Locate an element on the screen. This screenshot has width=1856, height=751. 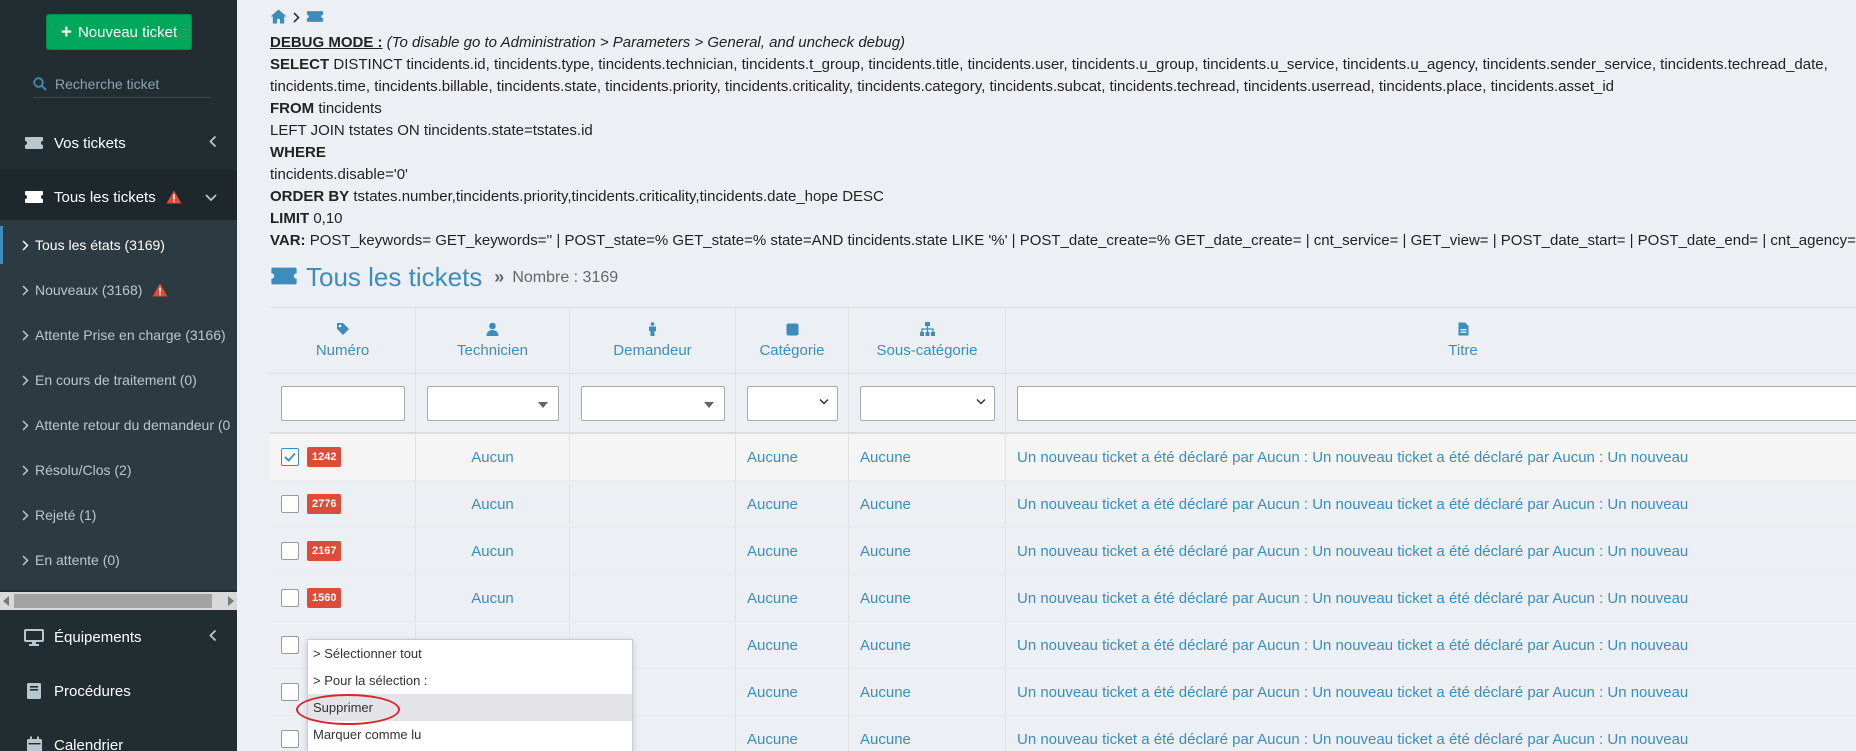
menu-vos-tickets: Vos tickets is located at coordinates (118, 143).